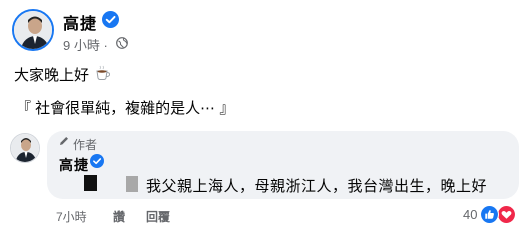  I want to click on author-name: 高捷, so click(80, 22).